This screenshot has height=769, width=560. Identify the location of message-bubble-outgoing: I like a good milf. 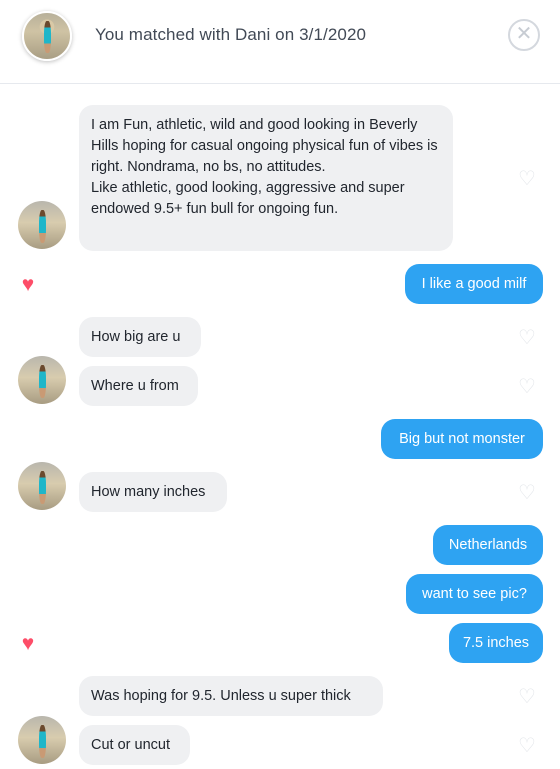
(474, 284).